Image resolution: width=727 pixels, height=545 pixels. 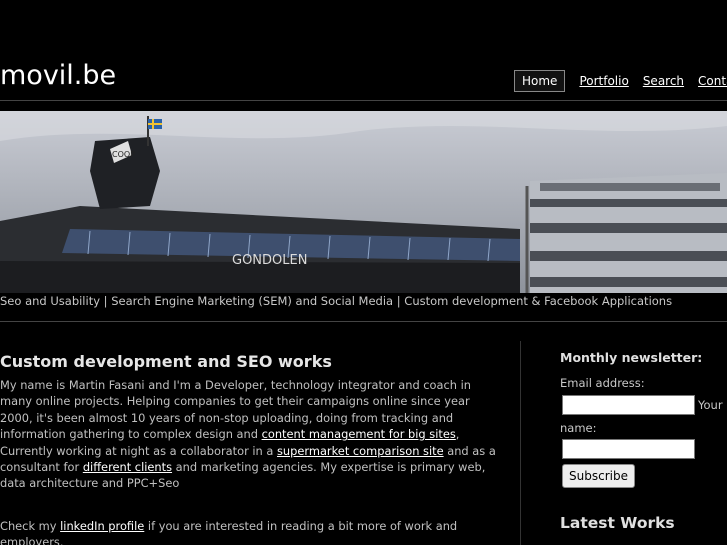 What do you see at coordinates (363, 100) in the screenshot?
I see `header-divider` at bounding box center [363, 100].